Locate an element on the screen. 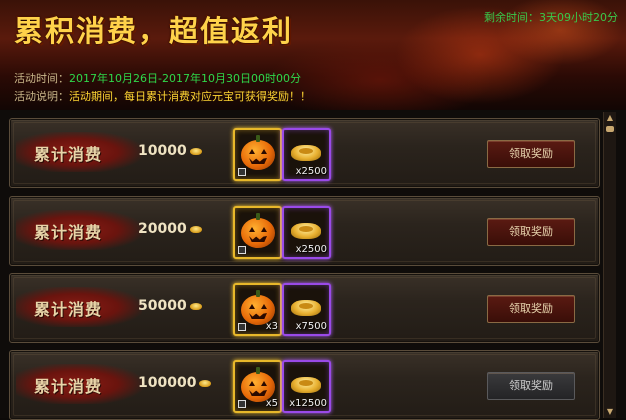 This screenshot has width=626, height=420. event-period-value: 2017年10月26日-2017年10月30日00时00分 is located at coordinates (185, 78).